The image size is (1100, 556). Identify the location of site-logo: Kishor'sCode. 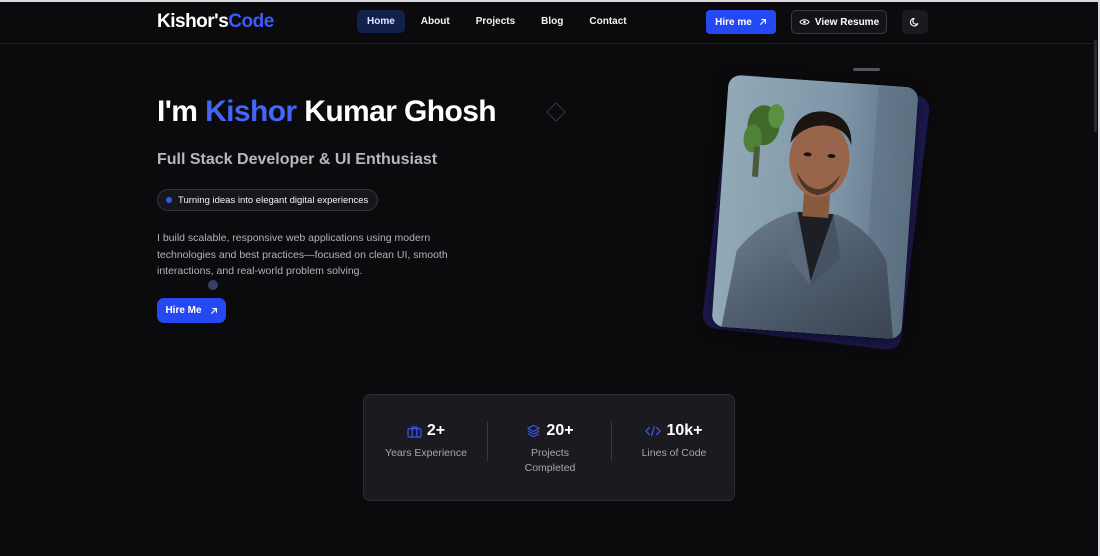
(215, 22).